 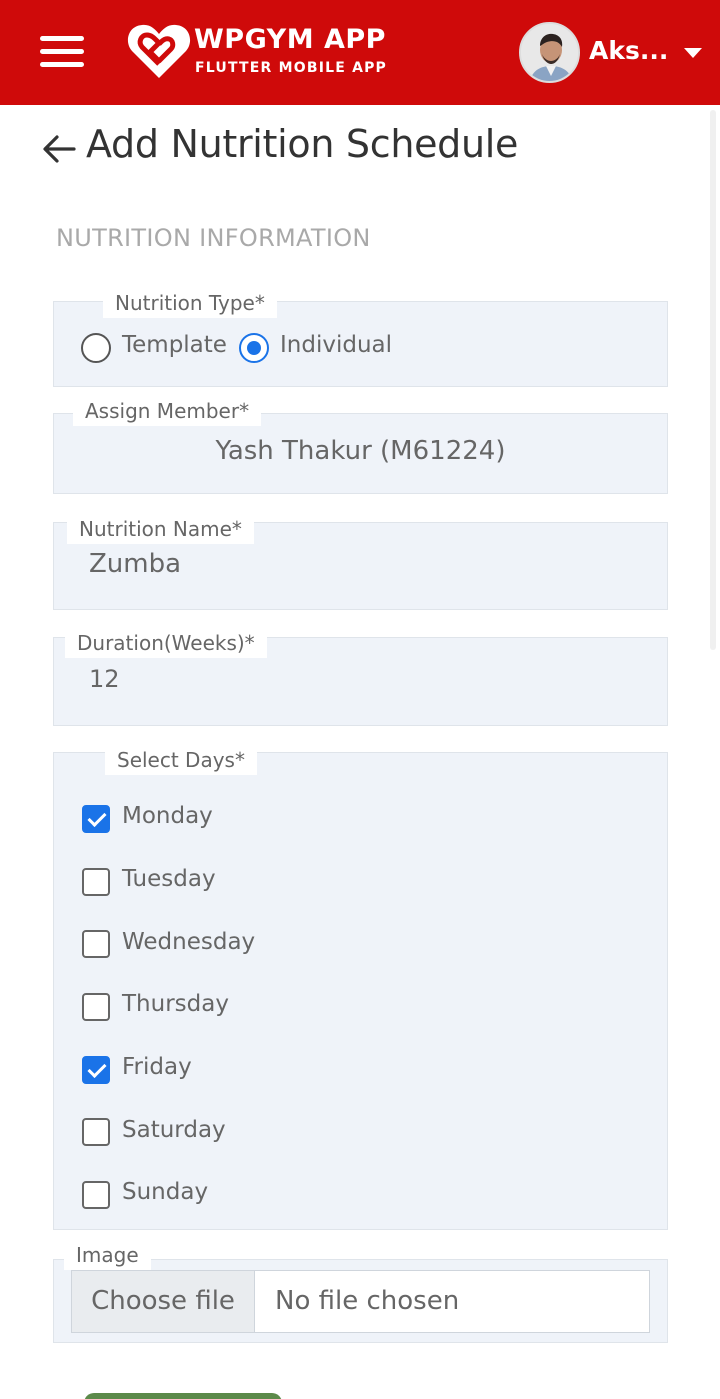 What do you see at coordinates (167, 816) in the screenshot?
I see `day-label-monday: Monday` at bounding box center [167, 816].